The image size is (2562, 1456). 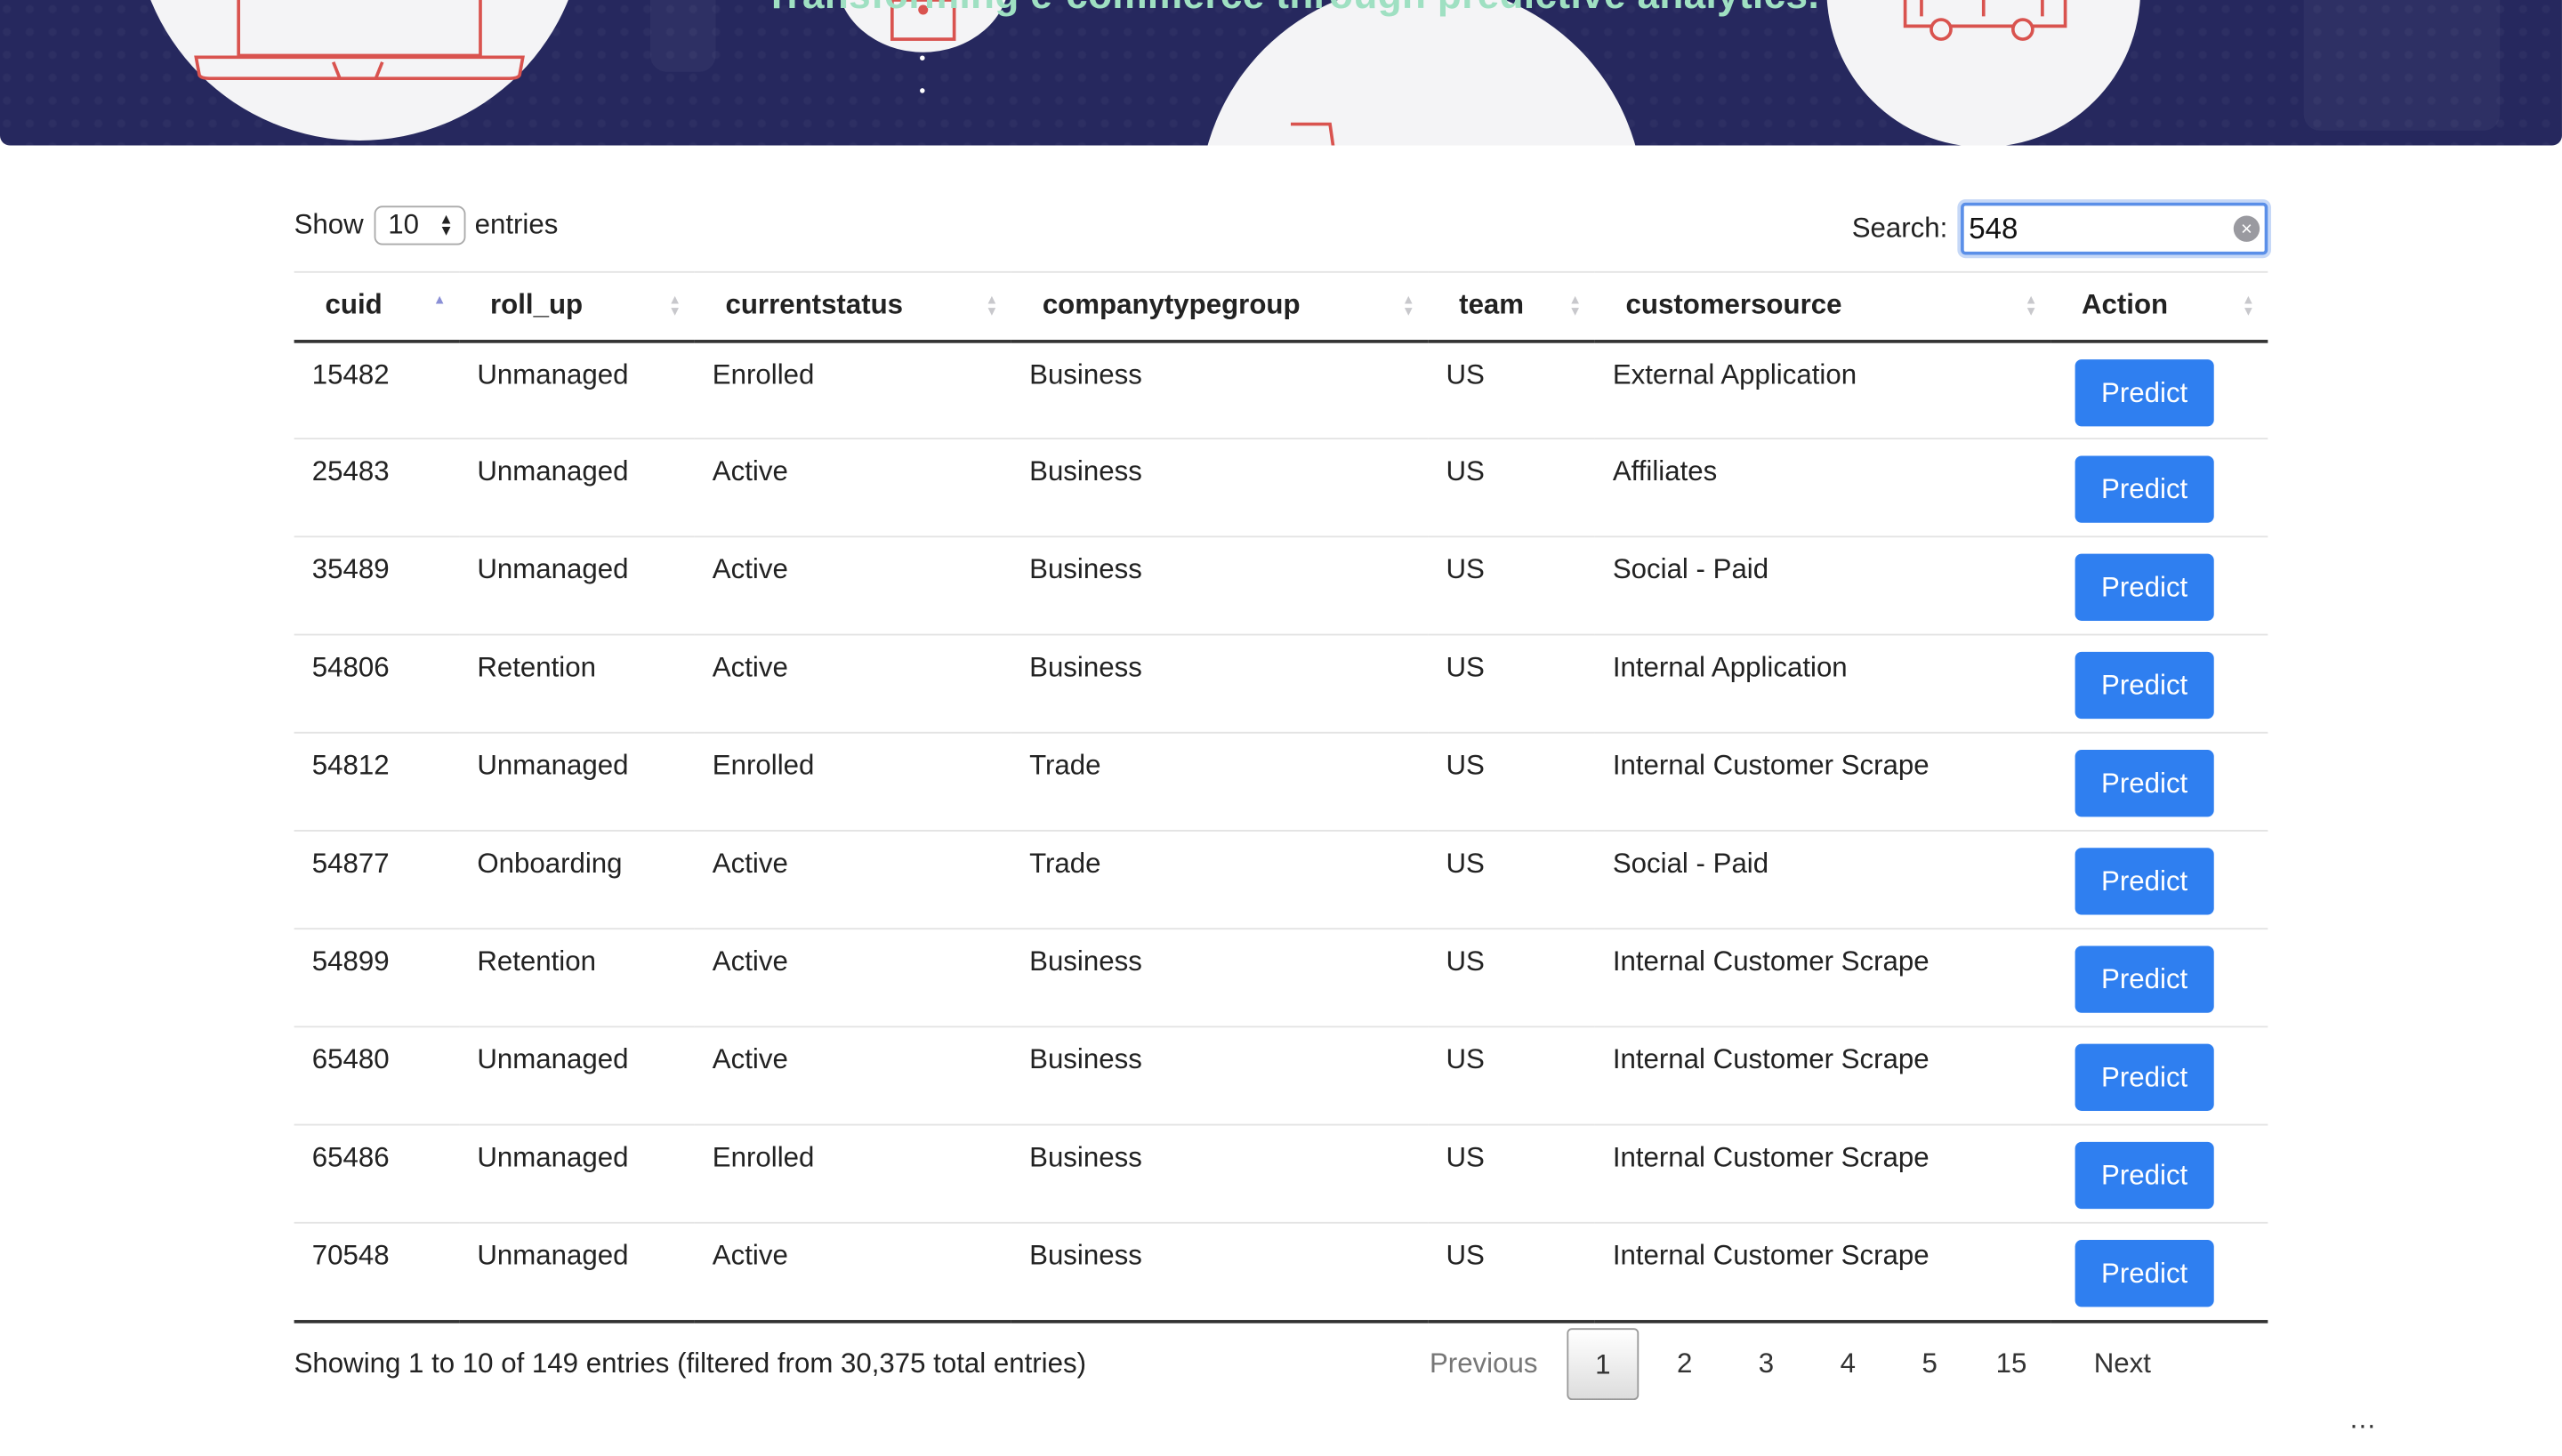 I want to click on cell-companytypegroup: Trade, so click(x=1220, y=782).